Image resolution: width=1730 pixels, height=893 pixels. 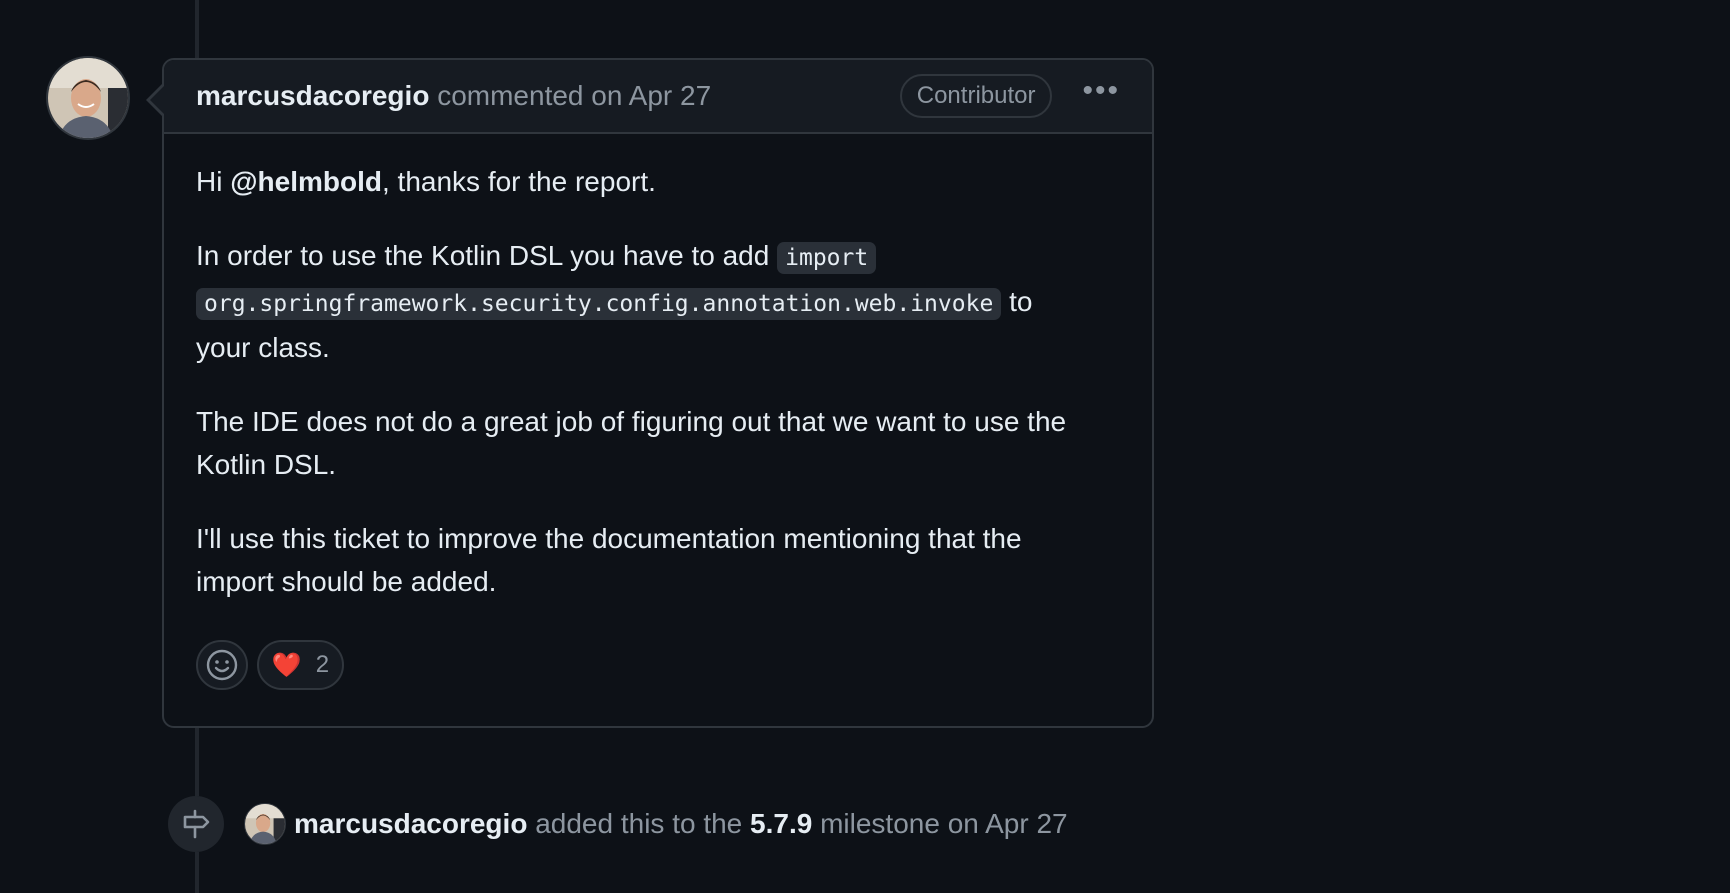 I want to click on avatar-image, so click(x=88, y=98).